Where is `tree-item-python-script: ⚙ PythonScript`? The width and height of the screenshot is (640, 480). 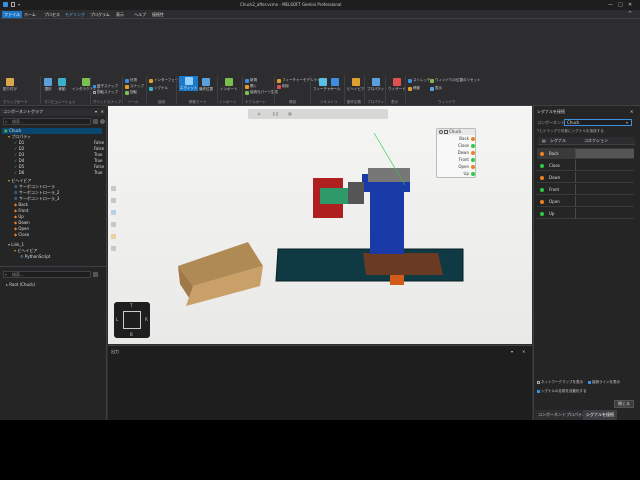
tree-item-python-script: ⚙ PythonScript is located at coordinates (35, 257).